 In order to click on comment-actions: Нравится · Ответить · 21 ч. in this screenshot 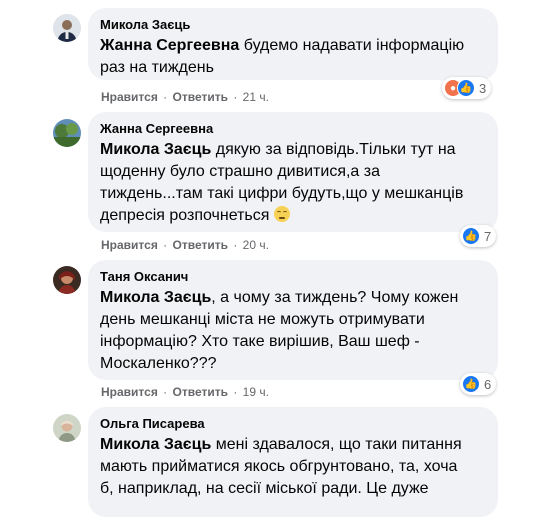, I will do `click(185, 97)`.